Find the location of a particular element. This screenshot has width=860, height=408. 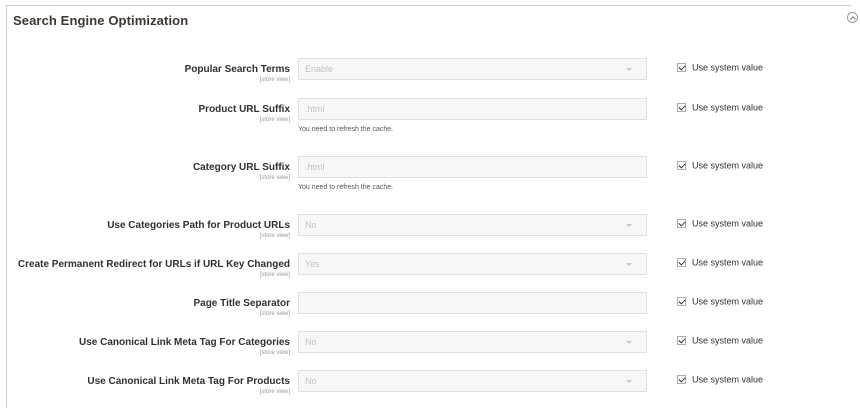

page-title-separator-input is located at coordinates (472, 303).